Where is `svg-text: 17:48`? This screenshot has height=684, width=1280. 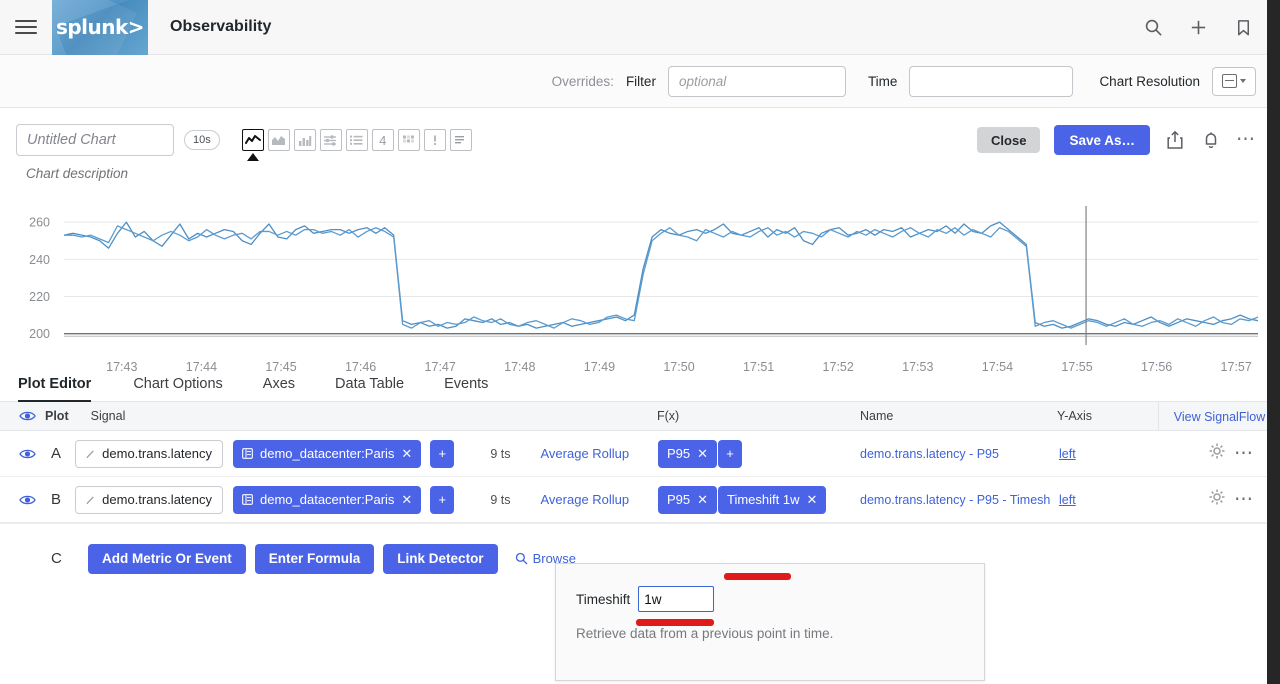
svg-text: 17:48 is located at coordinates (519, 366).